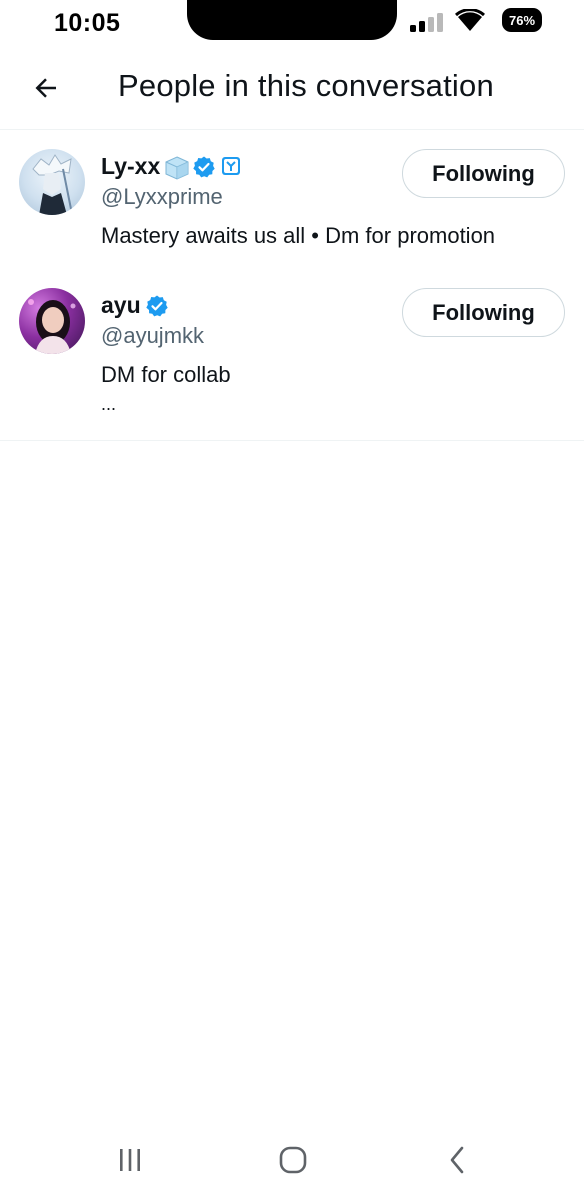 The height and width of the screenshot is (1200, 584). Describe the element at coordinates (176, 167) in the screenshot. I see `ice-cube-emoji-icon` at that location.